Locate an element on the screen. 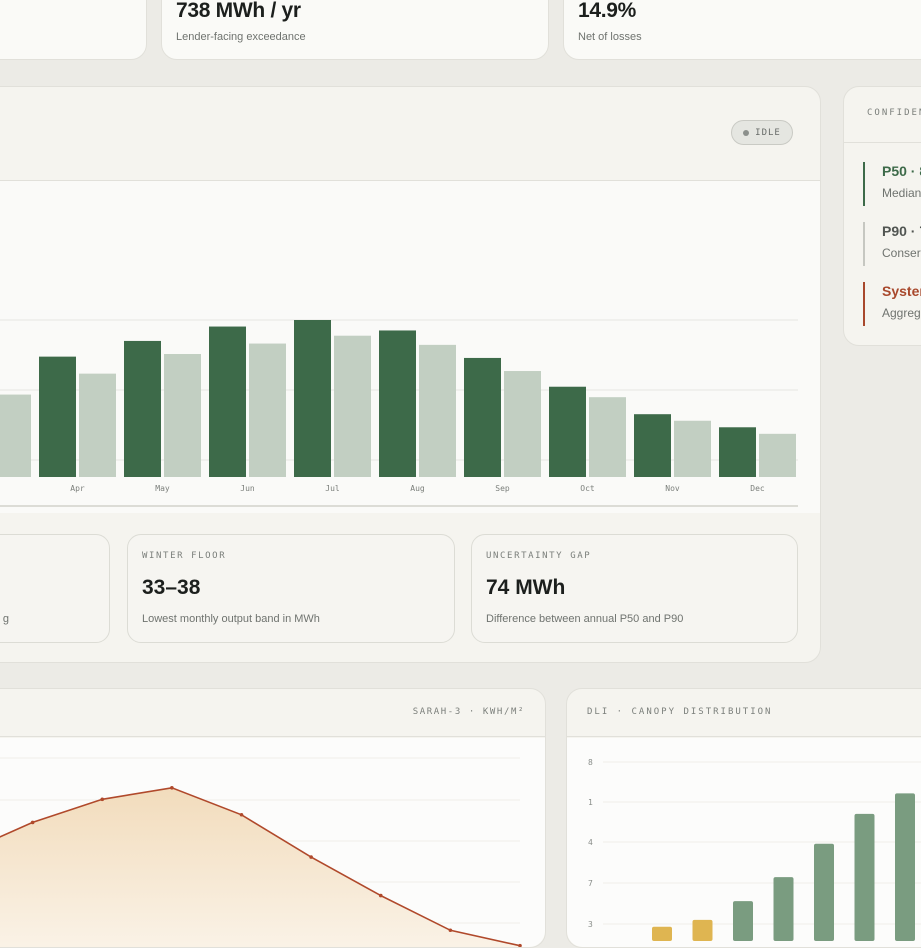 This screenshot has width=921, height=948. panel-divider is located at coordinates (882, 142).